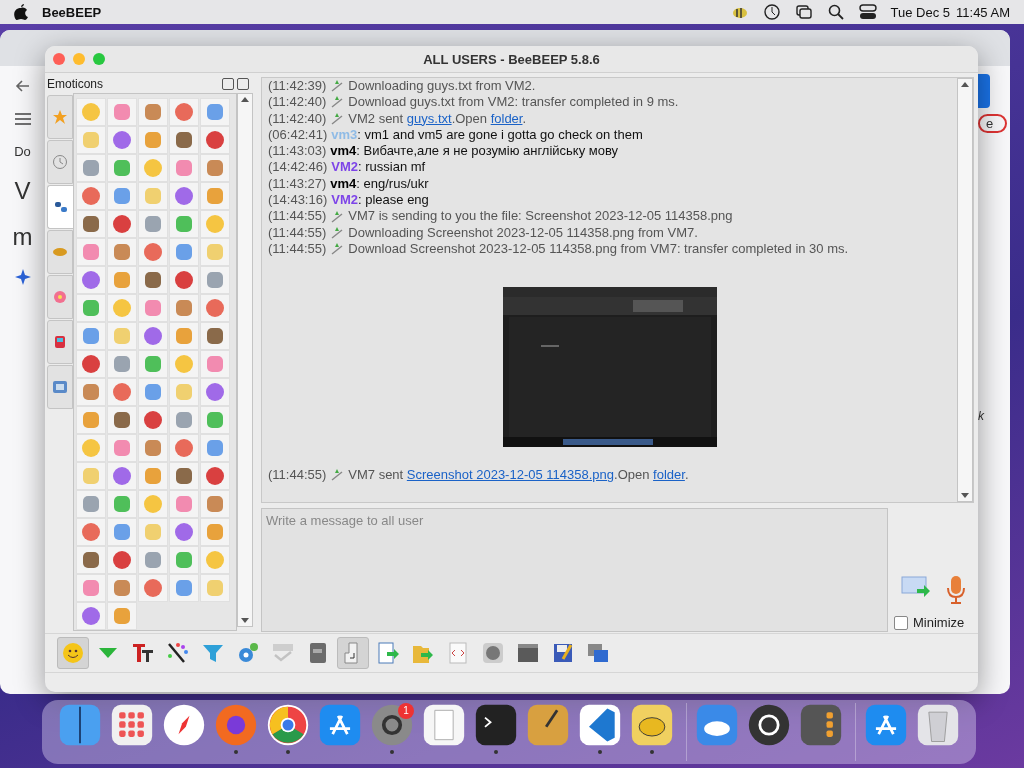 The width and height of the screenshot is (1024, 768). What do you see at coordinates (669, 475) in the screenshot?
I see `file-link: folder` at bounding box center [669, 475].